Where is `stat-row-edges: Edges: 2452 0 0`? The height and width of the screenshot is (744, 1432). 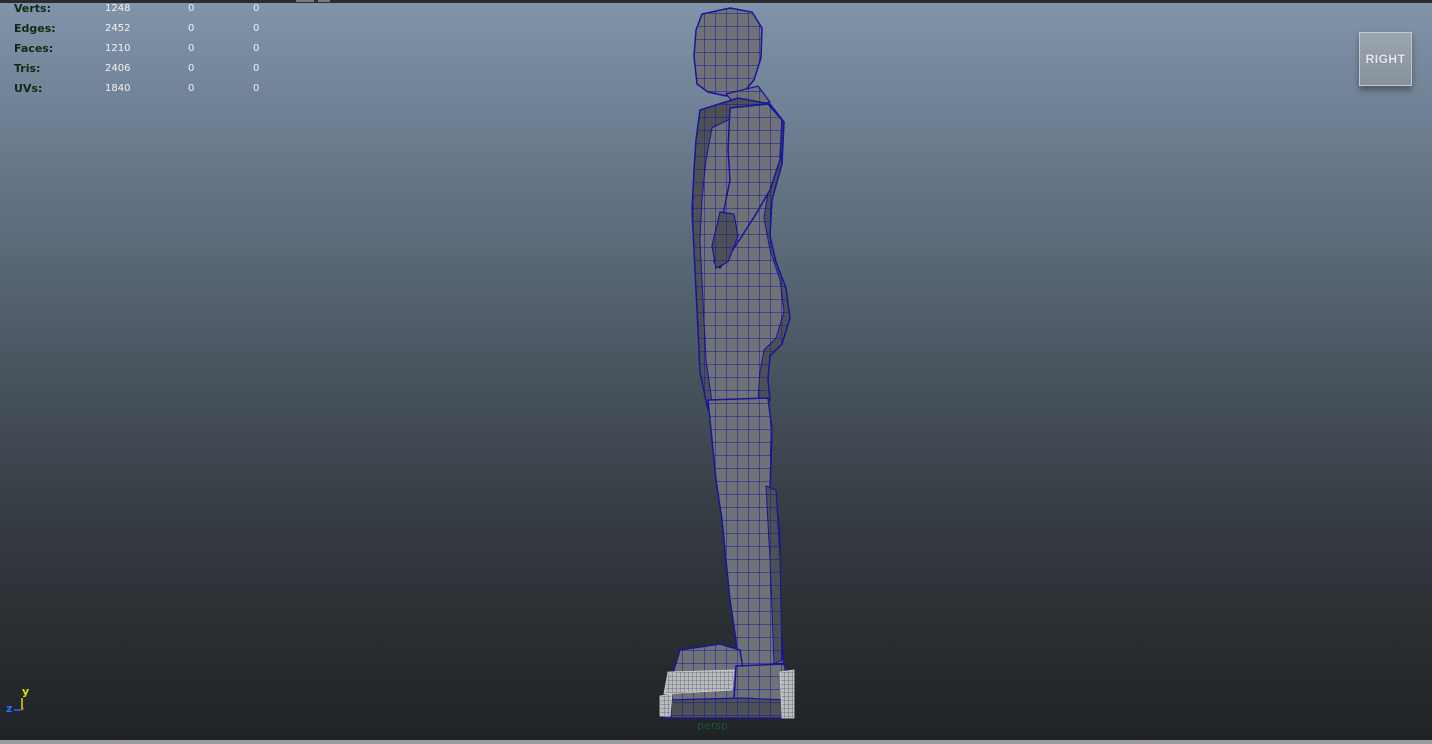 stat-row-edges: Edges: 2452 0 0 is located at coordinates (140, 30).